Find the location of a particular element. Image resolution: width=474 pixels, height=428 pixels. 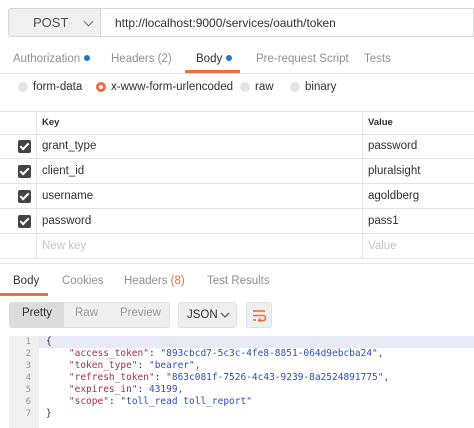

response-tabs: Body Cookies Headers (8) Test Results is located at coordinates (237, 280).